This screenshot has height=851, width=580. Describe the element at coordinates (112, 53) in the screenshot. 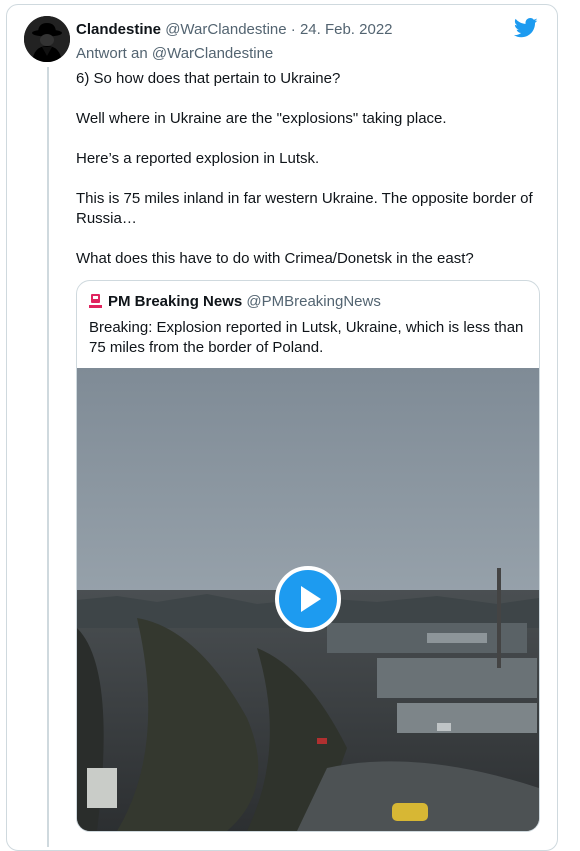

I see `reply-prefix: Antwort an` at that location.